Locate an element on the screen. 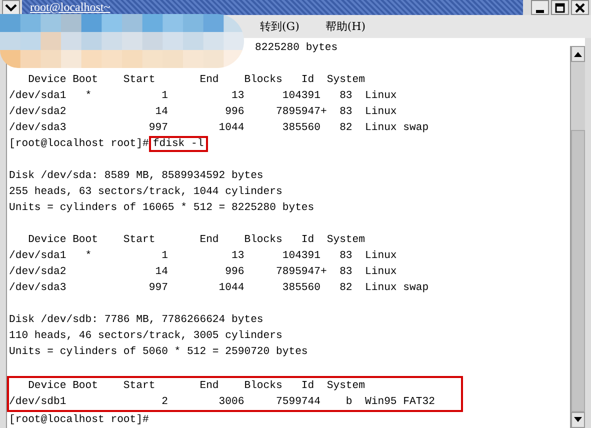 The image size is (591, 428). command-text: fdisk -l is located at coordinates (178, 144).